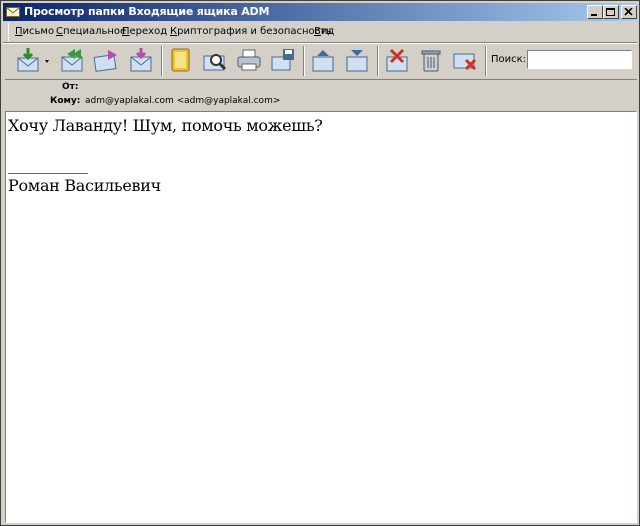 Image resolution: width=640 pixels, height=526 pixels. What do you see at coordinates (182, 101) in the screenshot?
I see `to-value: adm@yaplakal.com <adm@yaplakal.com>` at bounding box center [182, 101].